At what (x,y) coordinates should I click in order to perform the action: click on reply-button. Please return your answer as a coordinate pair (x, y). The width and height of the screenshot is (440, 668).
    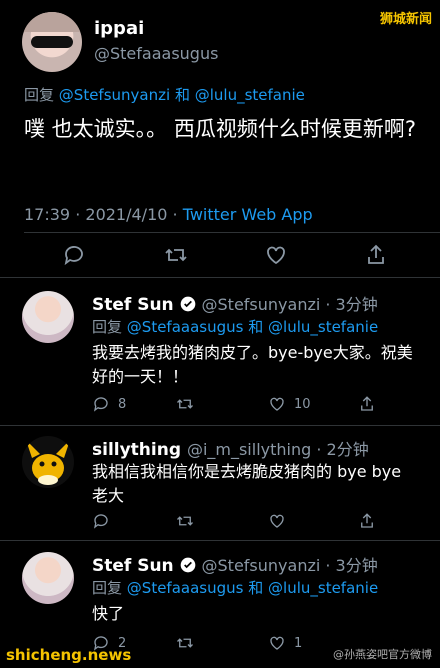
    Looking at the image, I should click on (101, 521).